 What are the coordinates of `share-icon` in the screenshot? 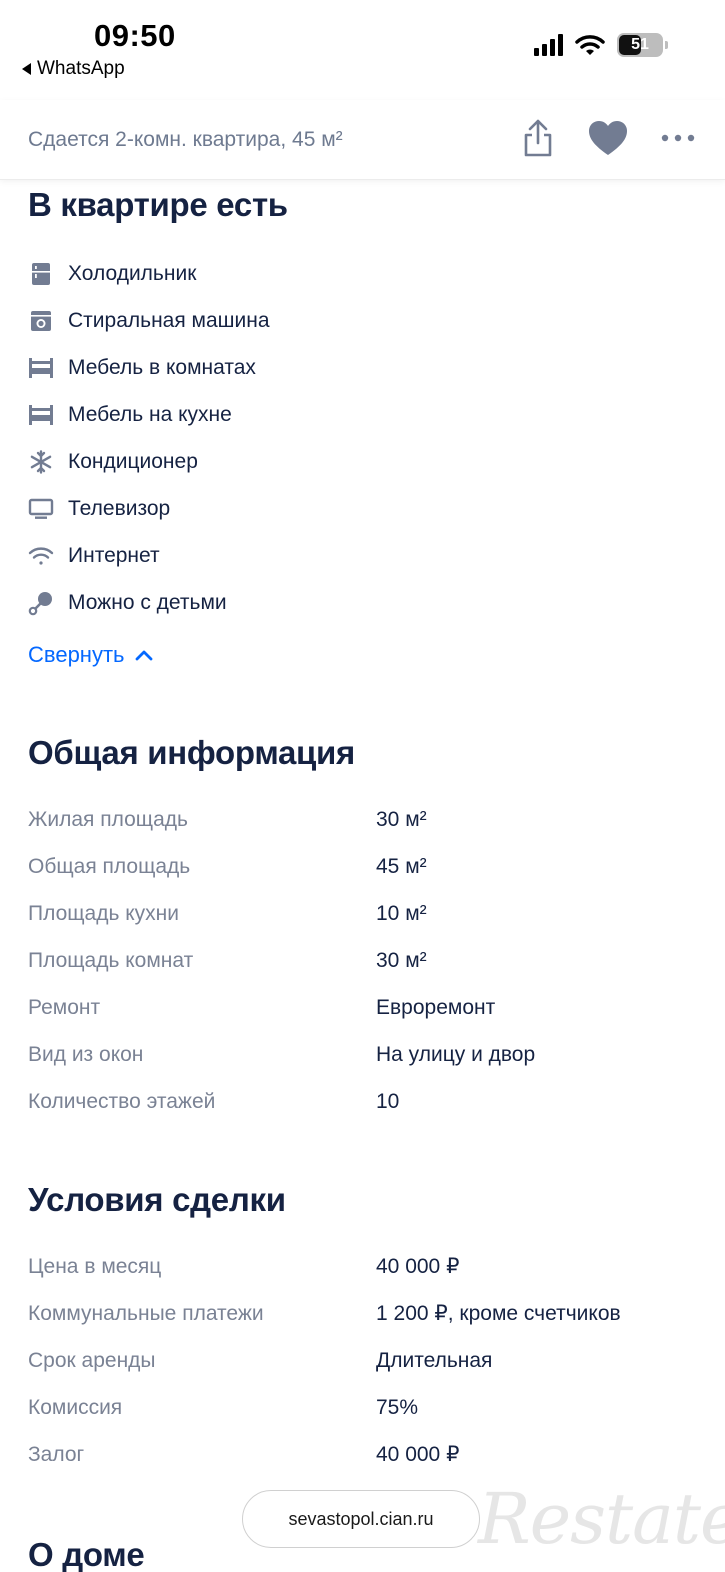 It's located at (538, 138).